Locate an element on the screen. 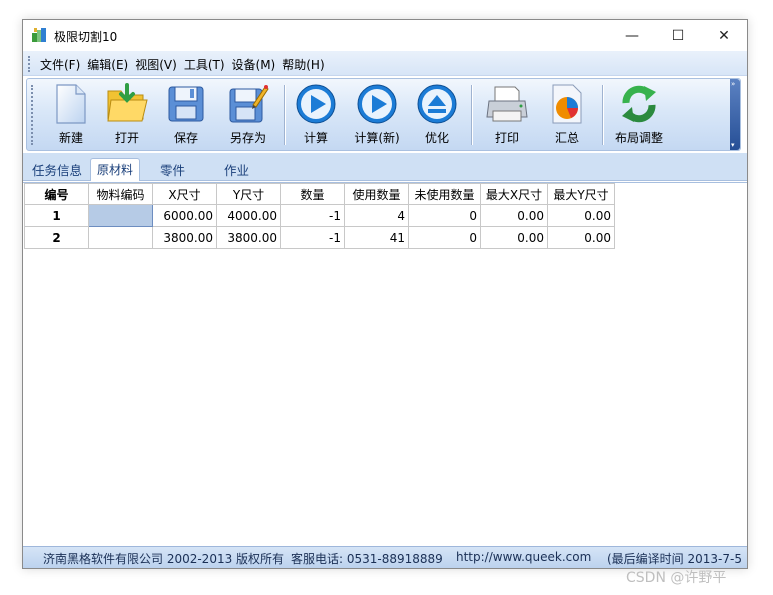 The width and height of the screenshot is (773, 595). menu-help: 帮助(H) is located at coordinates (304, 64).